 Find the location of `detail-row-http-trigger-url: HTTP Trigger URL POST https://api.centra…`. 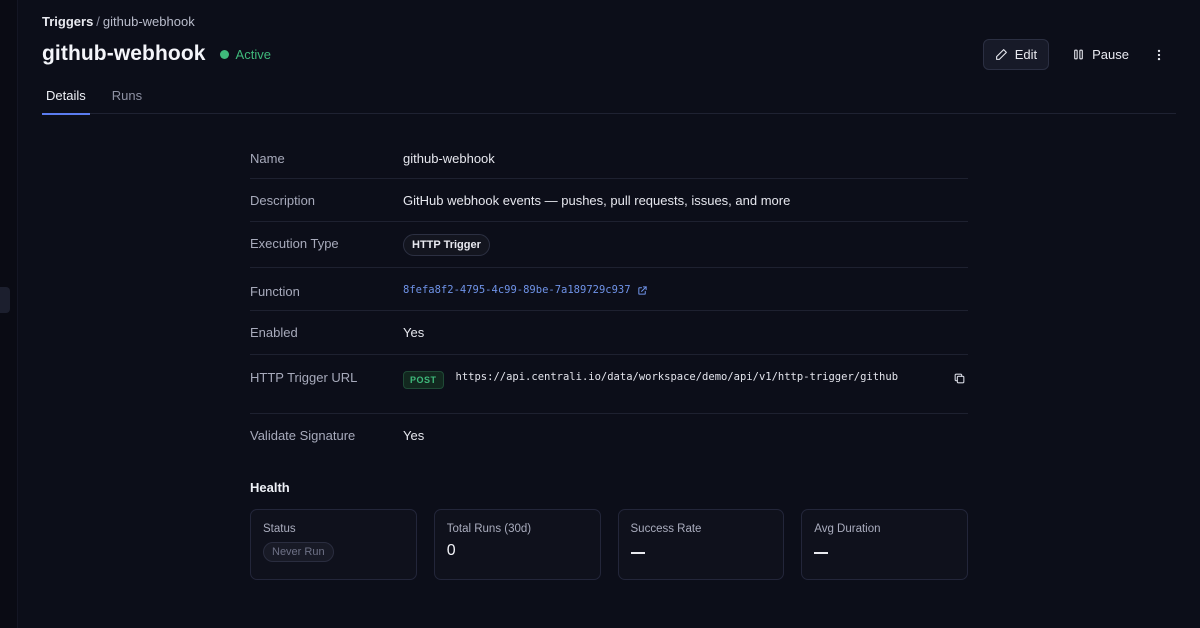

detail-row-http-trigger-url: HTTP Trigger URL POST https://api.centra… is located at coordinates (609, 384).